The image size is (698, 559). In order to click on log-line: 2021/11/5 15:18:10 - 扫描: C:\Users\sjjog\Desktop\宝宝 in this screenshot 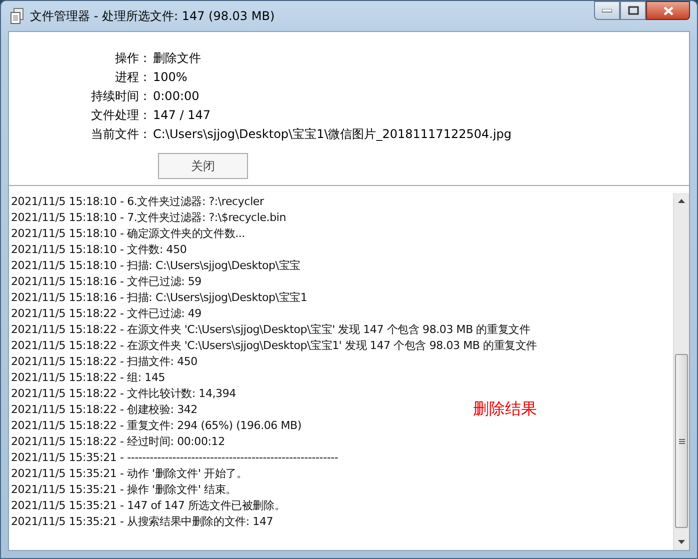, I will do `click(155, 266)`.